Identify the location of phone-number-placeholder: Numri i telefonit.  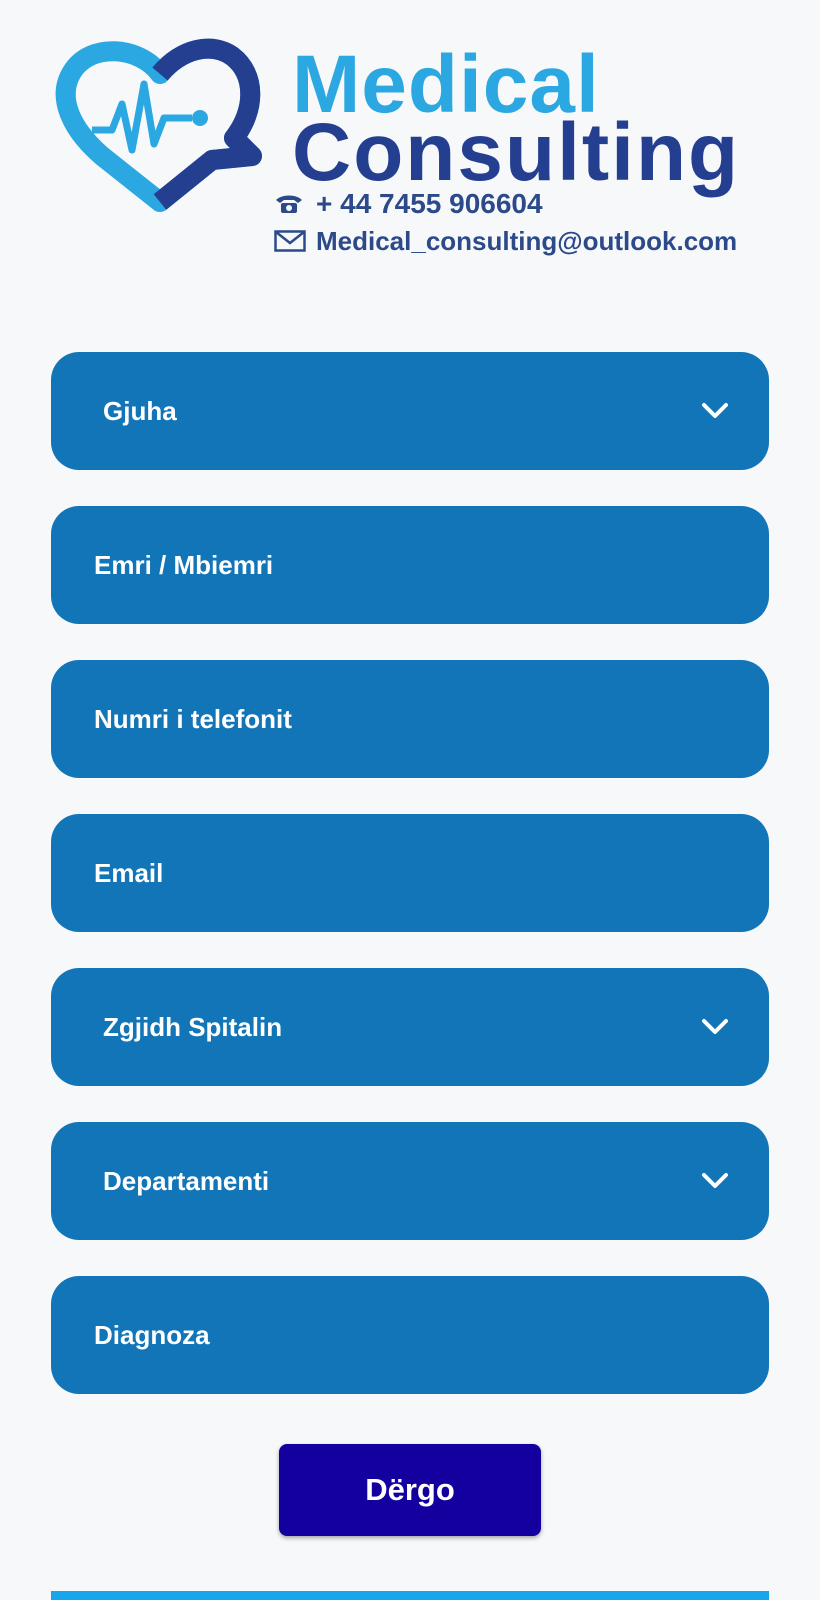
(193, 718).